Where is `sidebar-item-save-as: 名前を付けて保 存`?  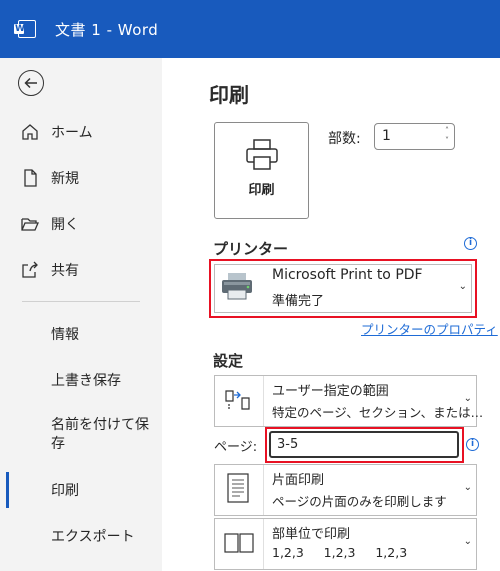
sidebar-item-save-as: 名前を付けて保 存 is located at coordinates (81, 435).